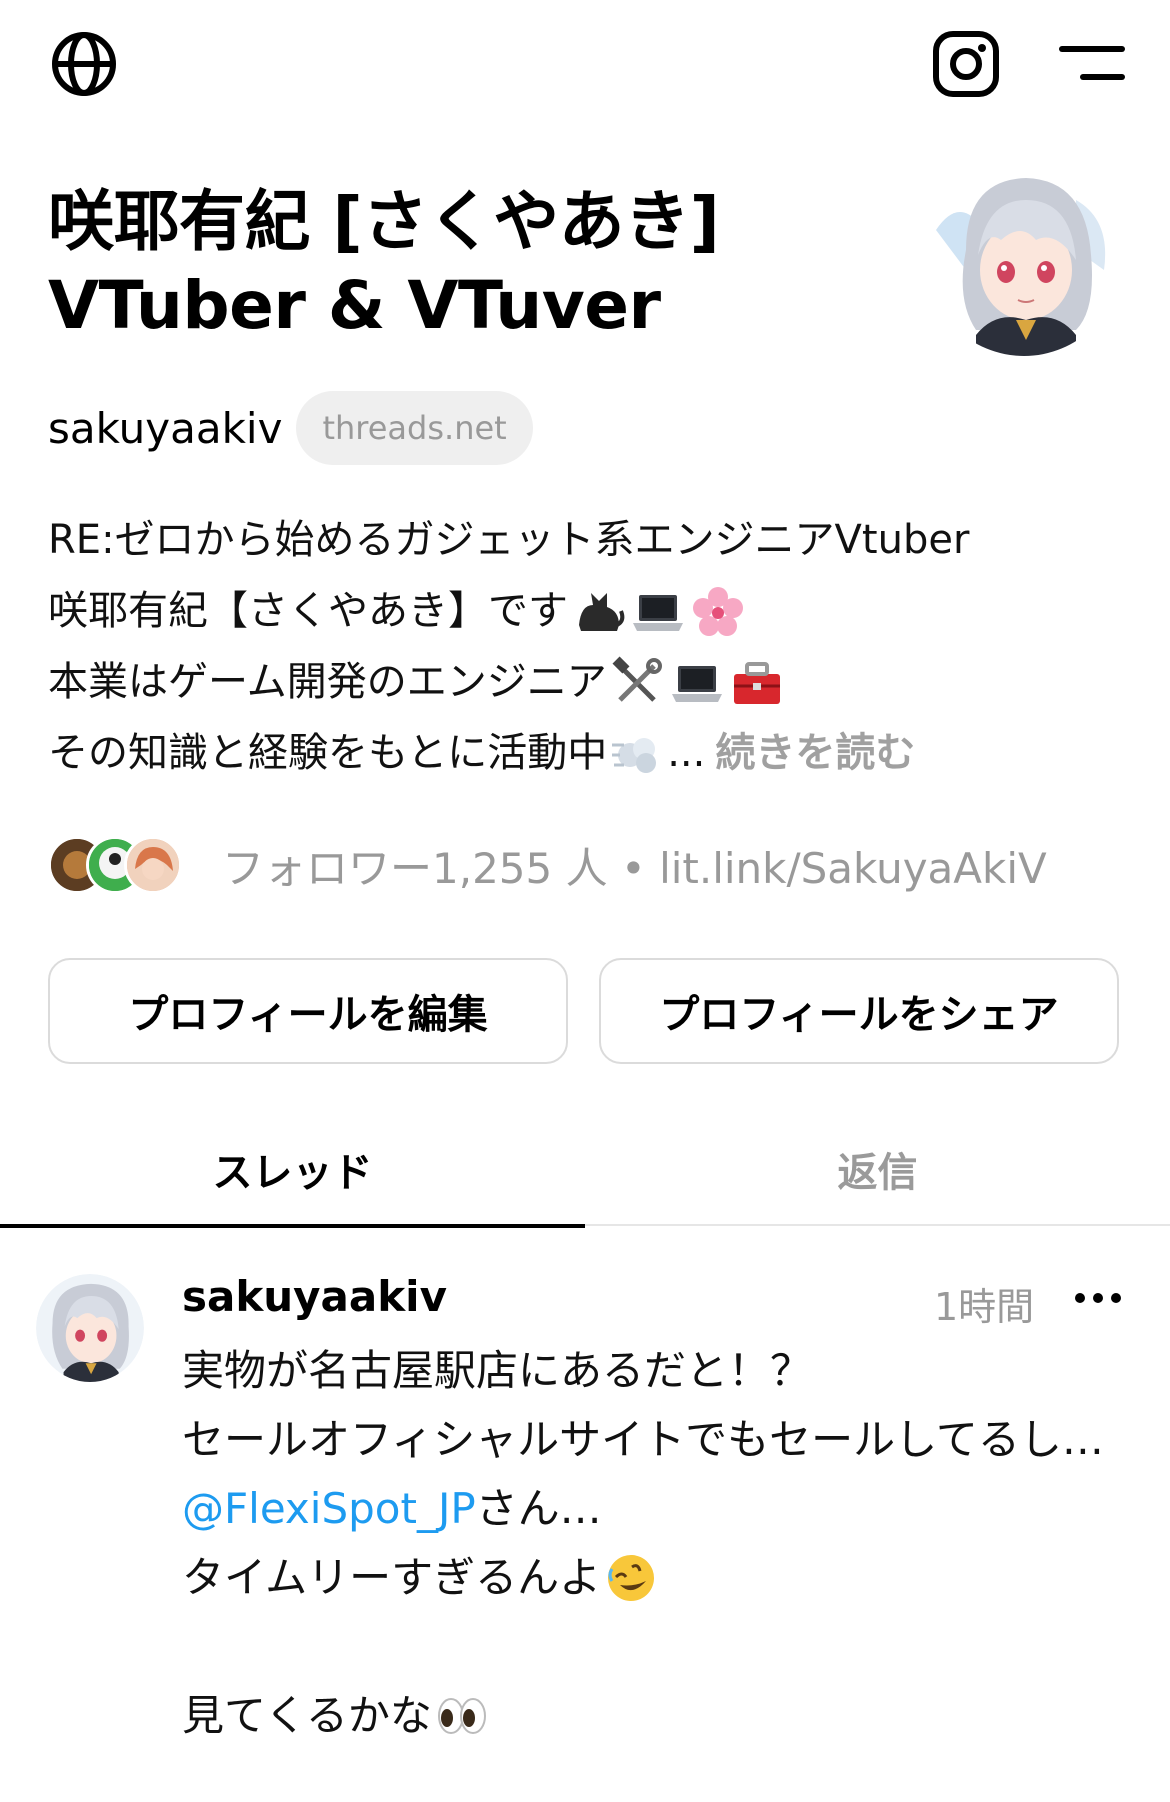 Image resolution: width=1170 pixels, height=1802 pixels. What do you see at coordinates (634, 755) in the screenshot?
I see `dash-emoji` at bounding box center [634, 755].